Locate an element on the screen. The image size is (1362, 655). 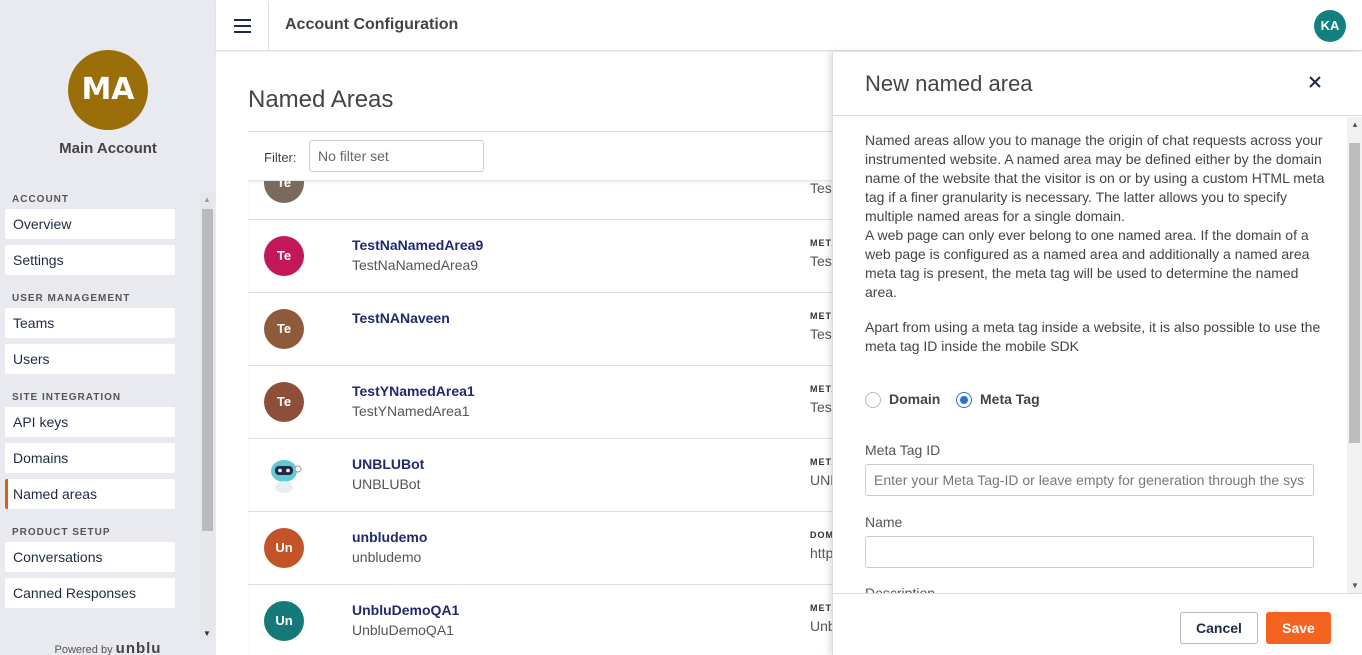
list-item-subtitle: TestNaNamedArea9 is located at coordinates (415, 265).